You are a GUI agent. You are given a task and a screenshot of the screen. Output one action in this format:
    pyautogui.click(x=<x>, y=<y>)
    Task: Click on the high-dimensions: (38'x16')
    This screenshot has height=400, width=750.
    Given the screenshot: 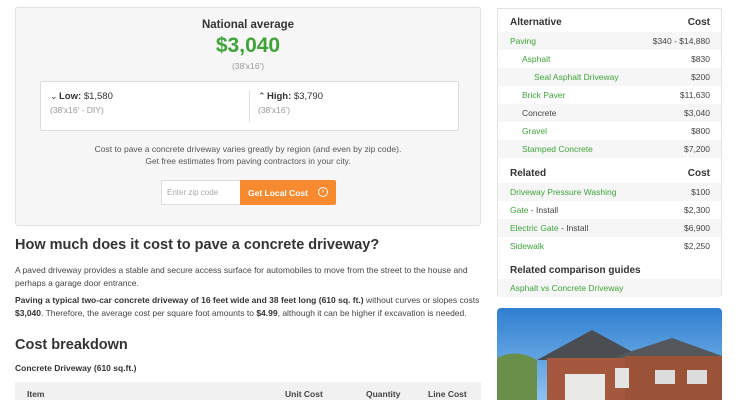 What is the action you would take?
    pyautogui.click(x=274, y=110)
    